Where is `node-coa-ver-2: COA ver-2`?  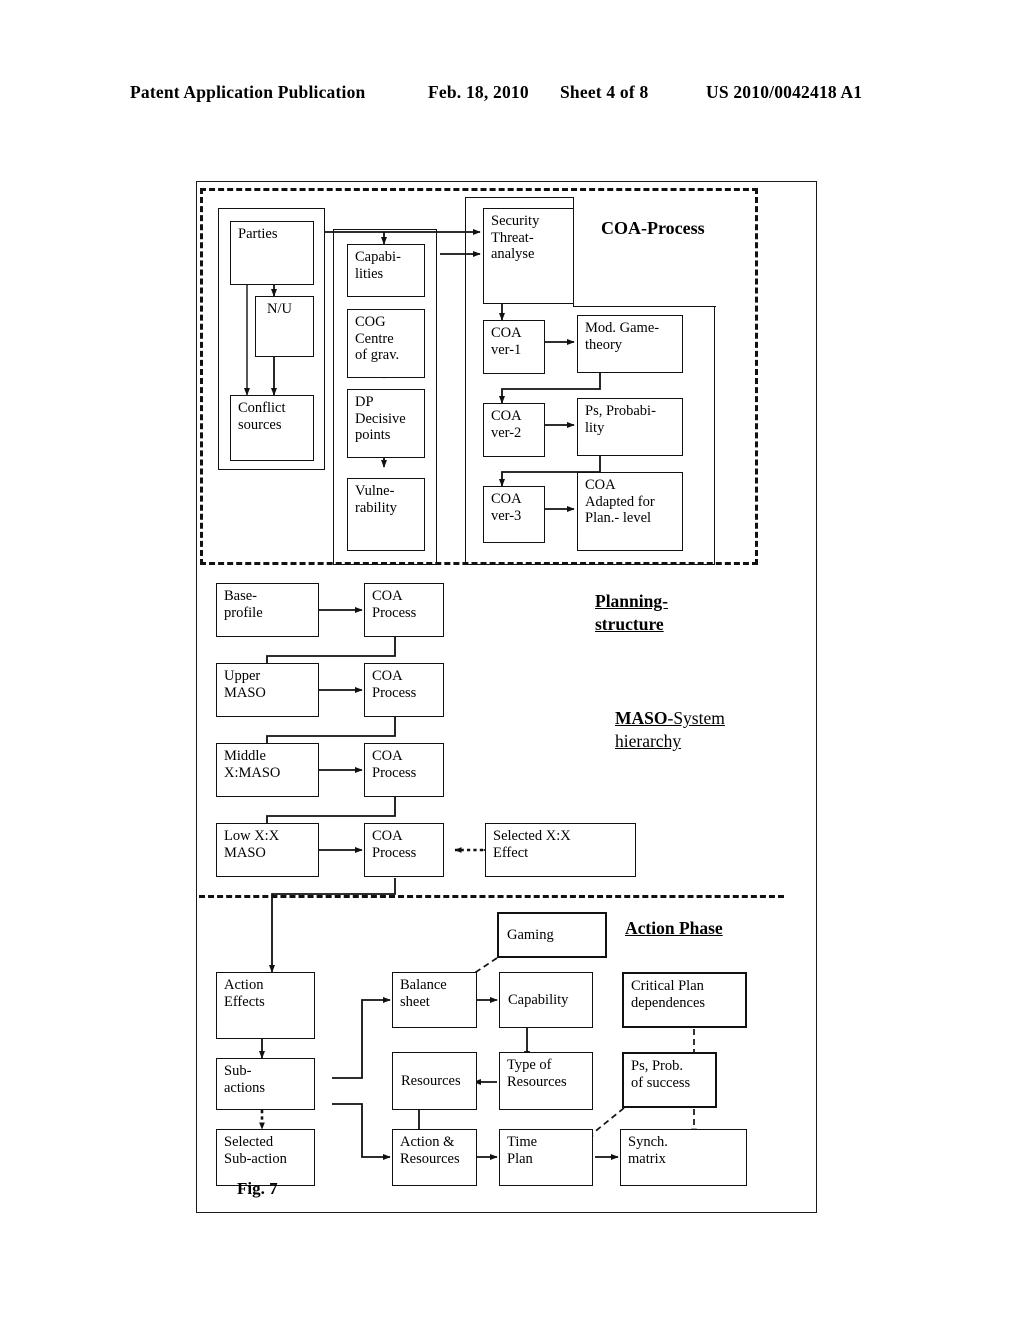
node-coa-ver-2: COA ver-2 is located at coordinates (514, 430).